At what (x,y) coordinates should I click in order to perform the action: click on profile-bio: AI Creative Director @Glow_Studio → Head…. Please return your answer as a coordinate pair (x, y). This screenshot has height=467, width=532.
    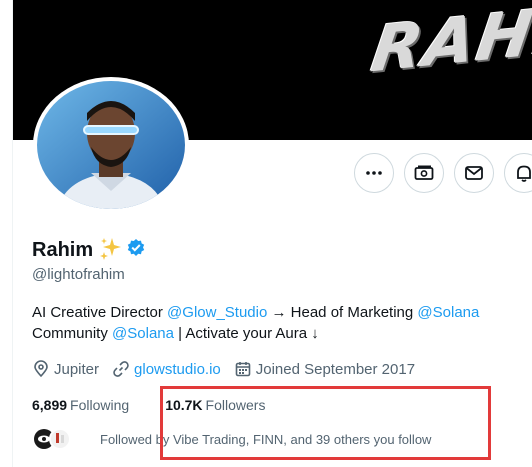
    Looking at the image, I should click on (282, 323).